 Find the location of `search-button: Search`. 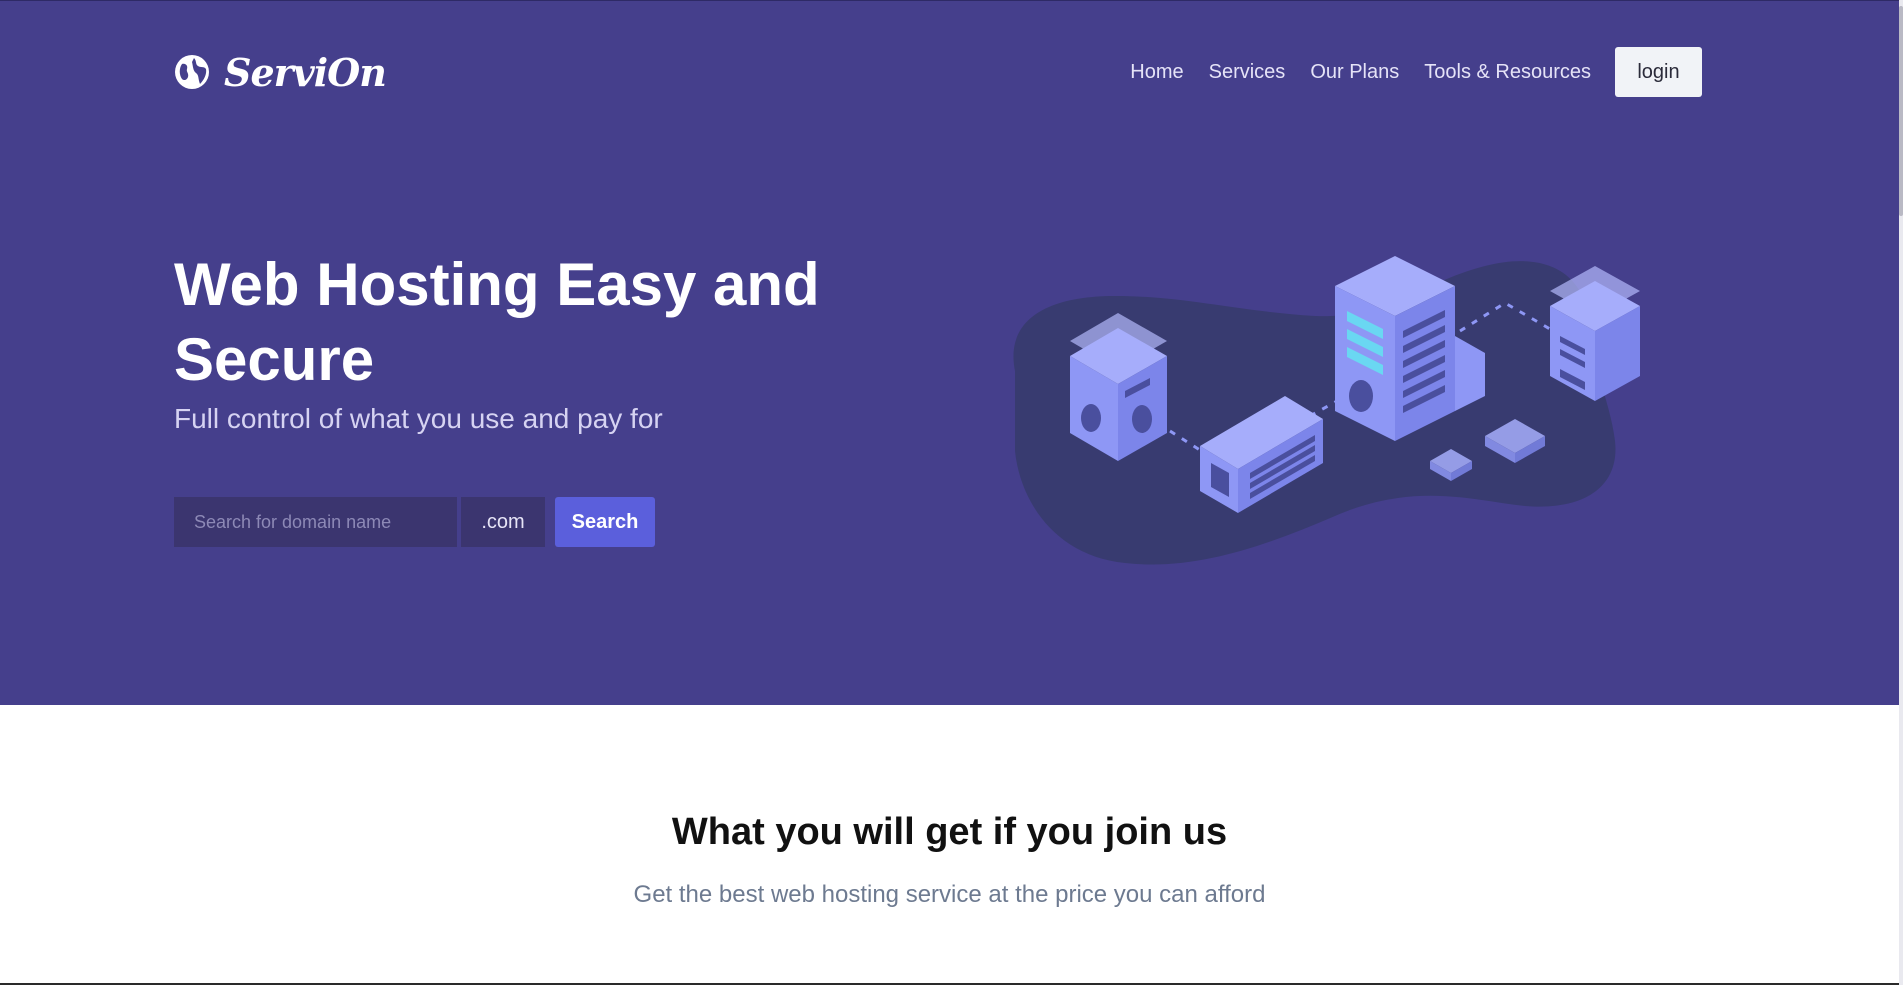

search-button: Search is located at coordinates (605, 522).